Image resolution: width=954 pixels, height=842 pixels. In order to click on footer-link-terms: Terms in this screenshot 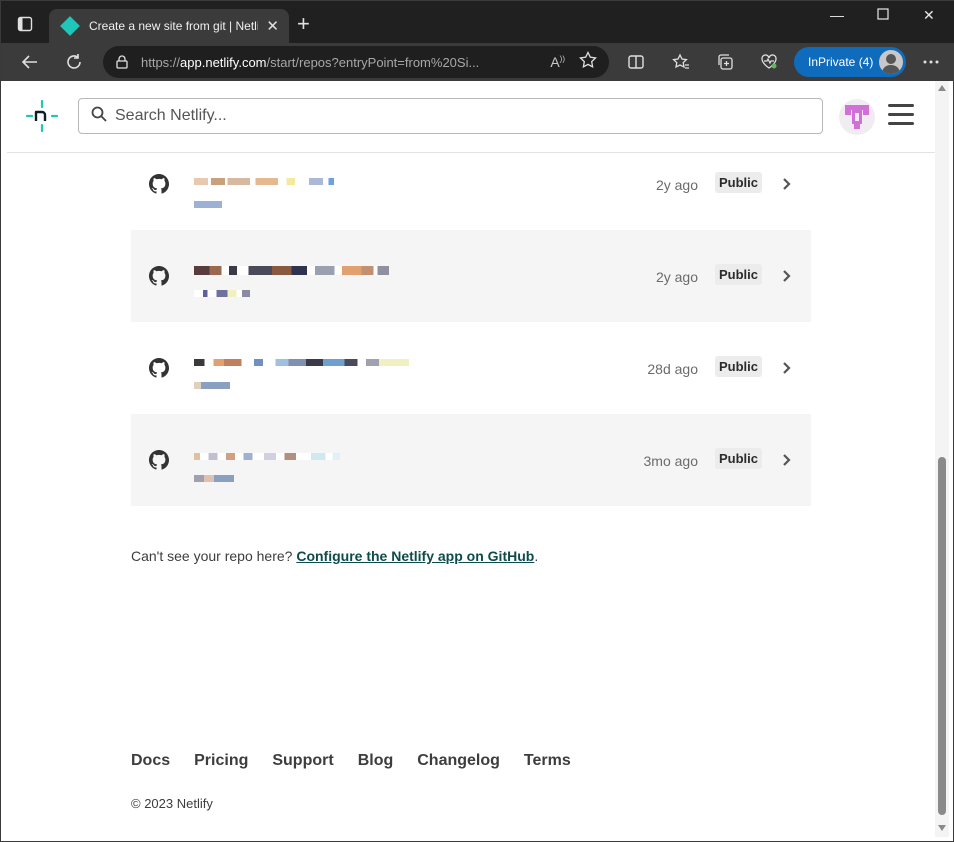, I will do `click(547, 761)`.